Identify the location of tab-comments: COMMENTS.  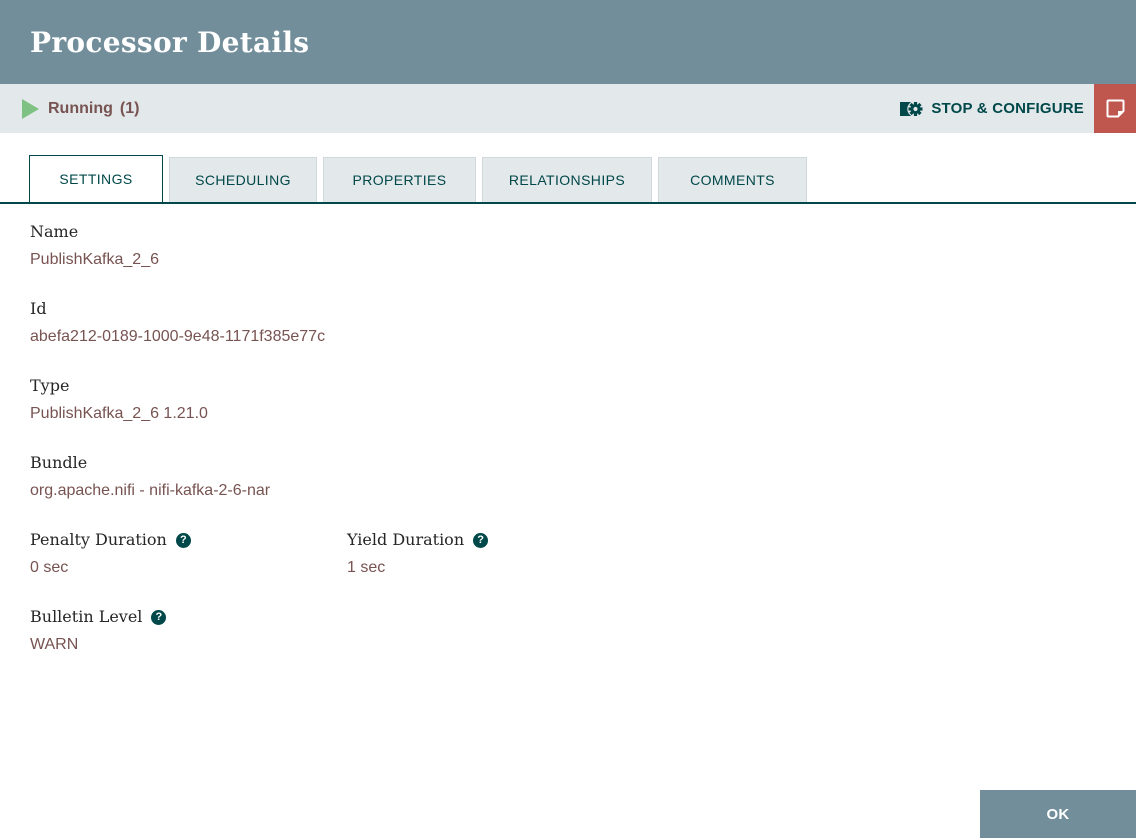
(732, 179).